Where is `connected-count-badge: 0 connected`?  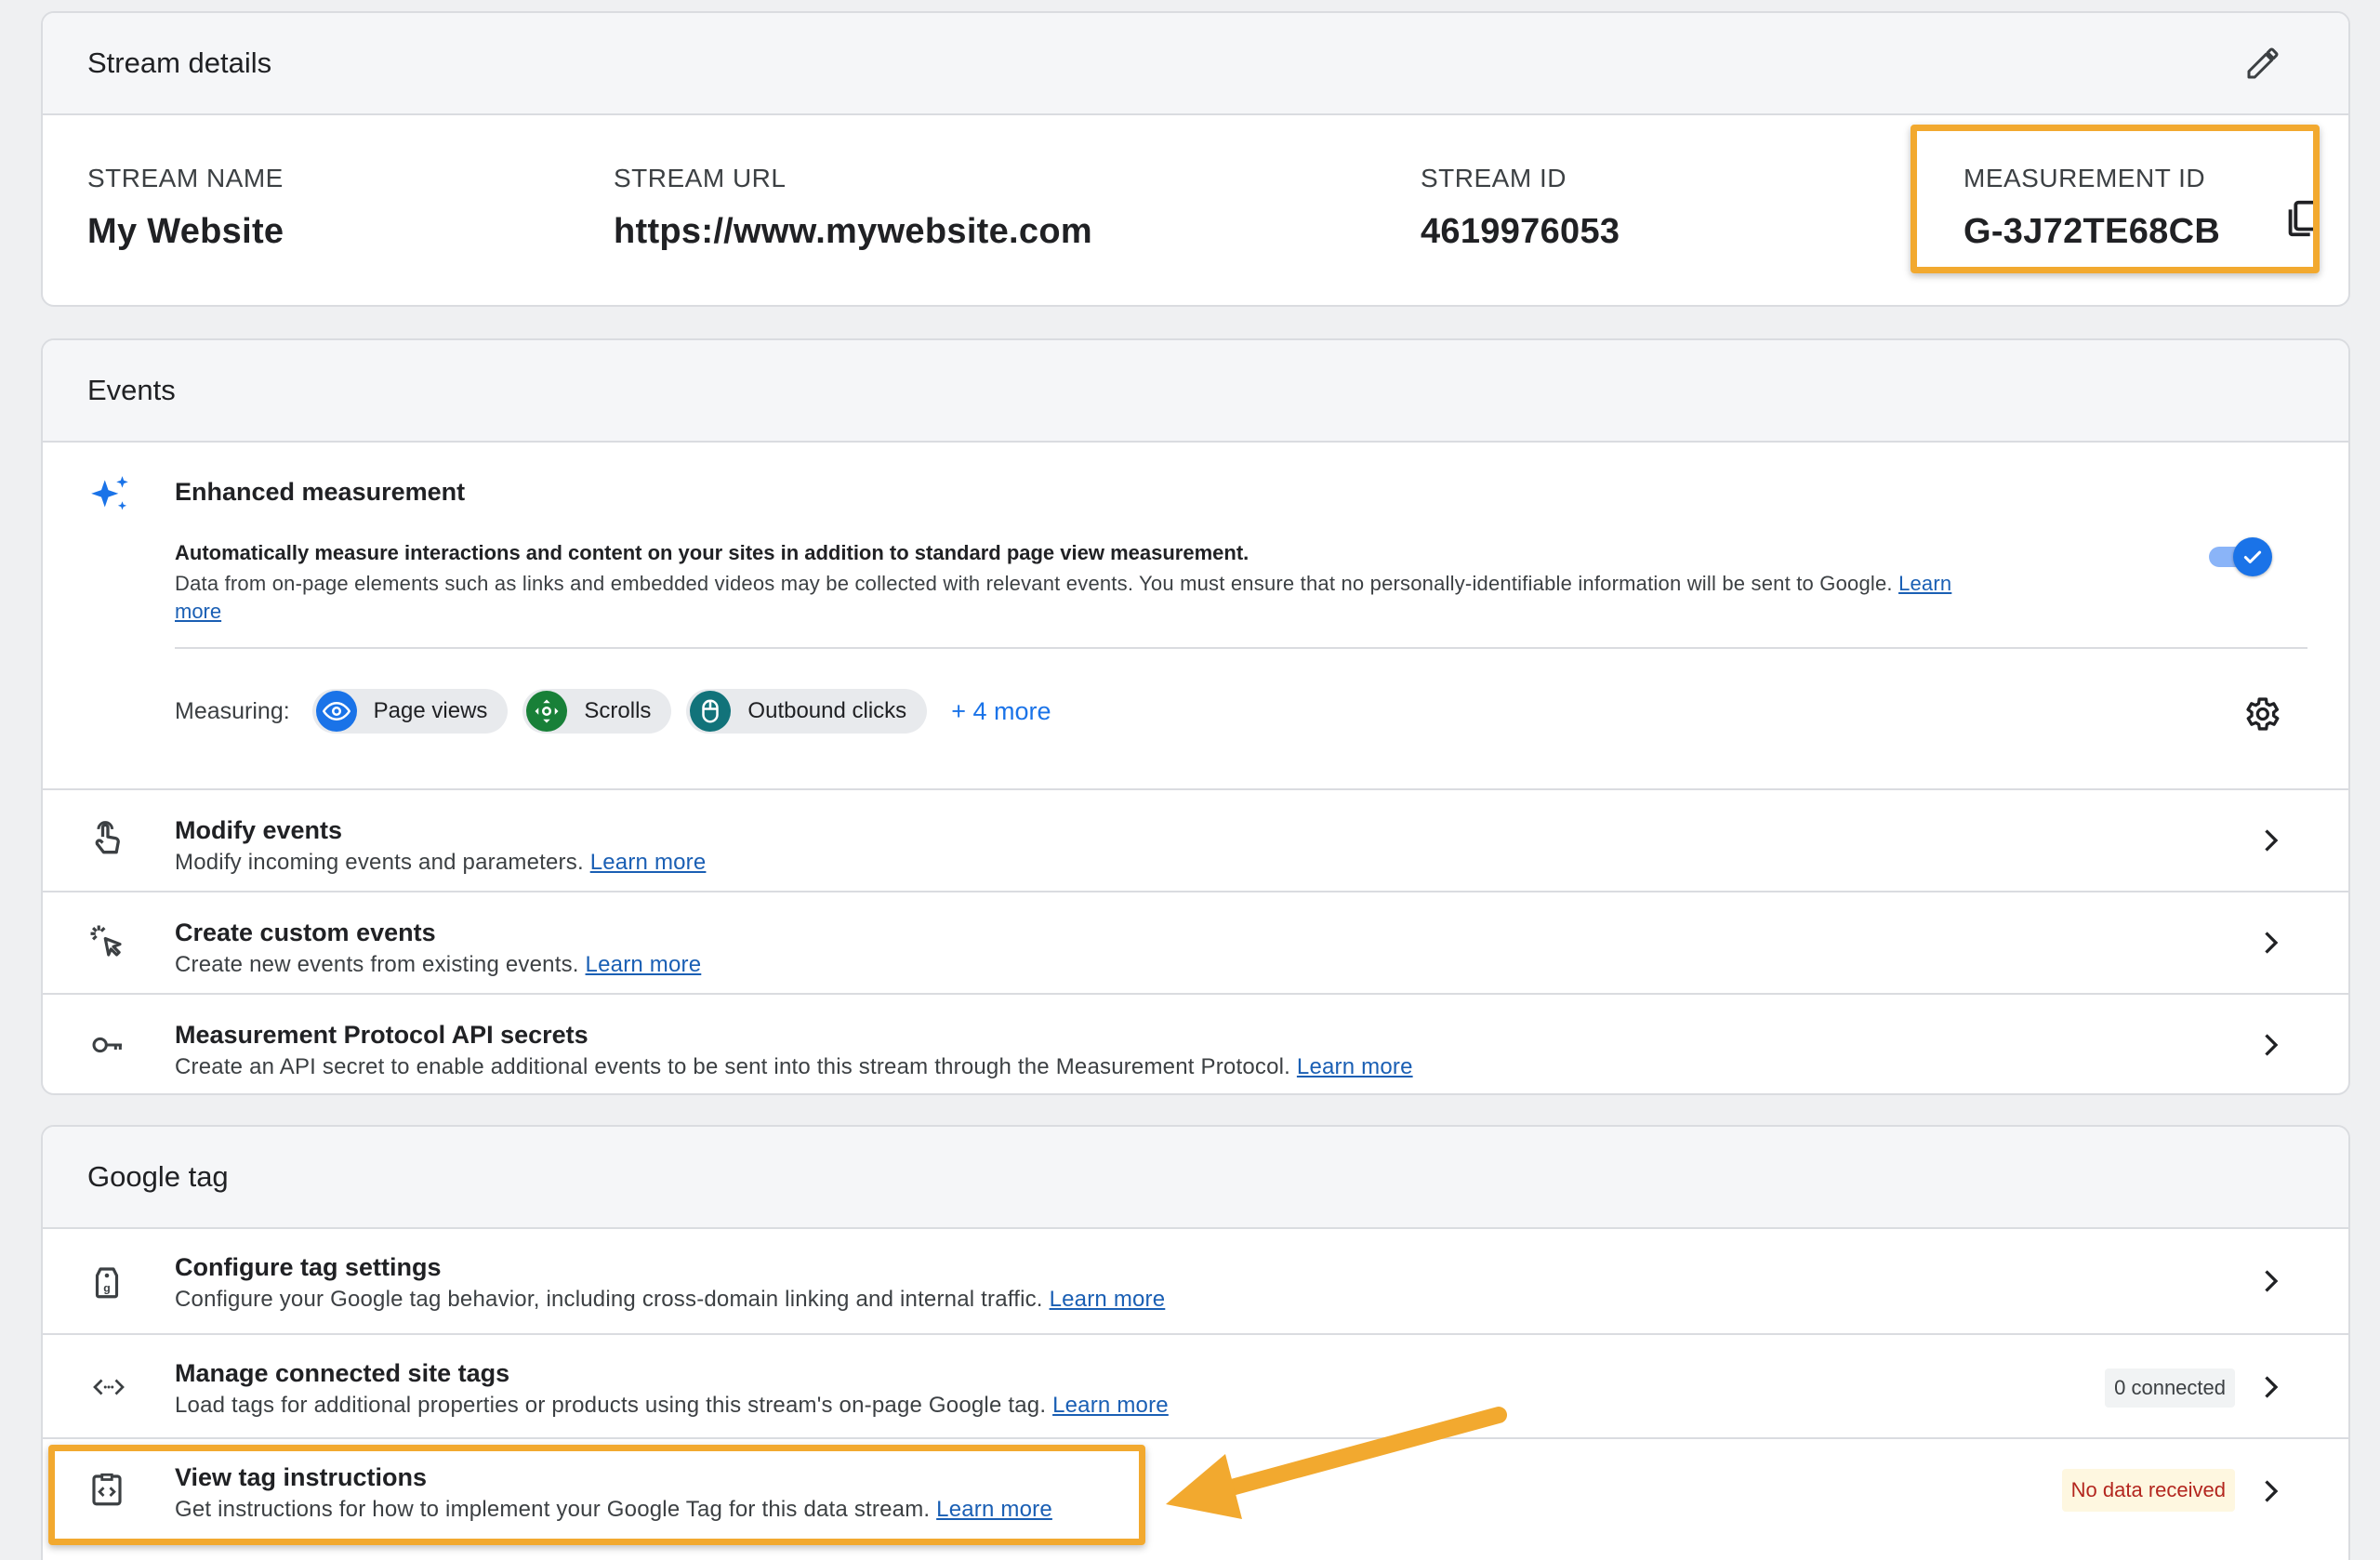 connected-count-badge: 0 connected is located at coordinates (2170, 1388).